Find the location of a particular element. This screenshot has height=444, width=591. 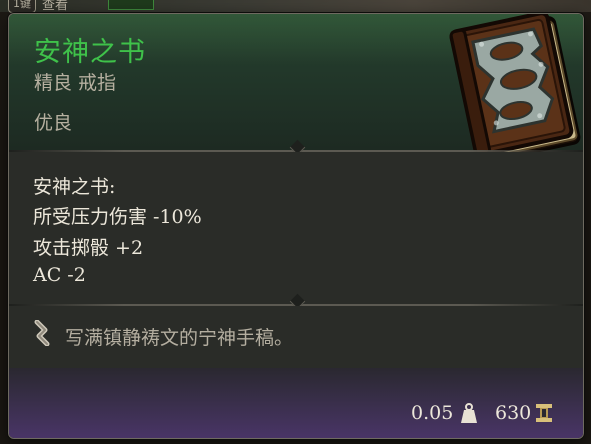

hotkey-key: 1键 is located at coordinates (22, 6).